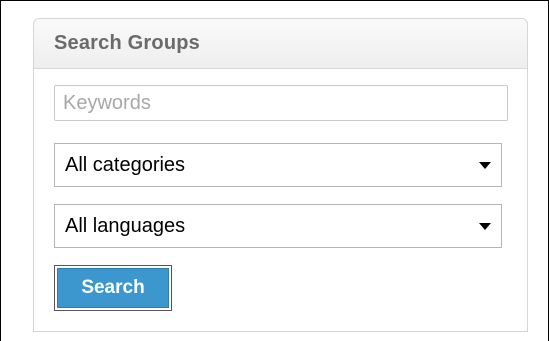  I want to click on frame-left-border, so click(0, 170).